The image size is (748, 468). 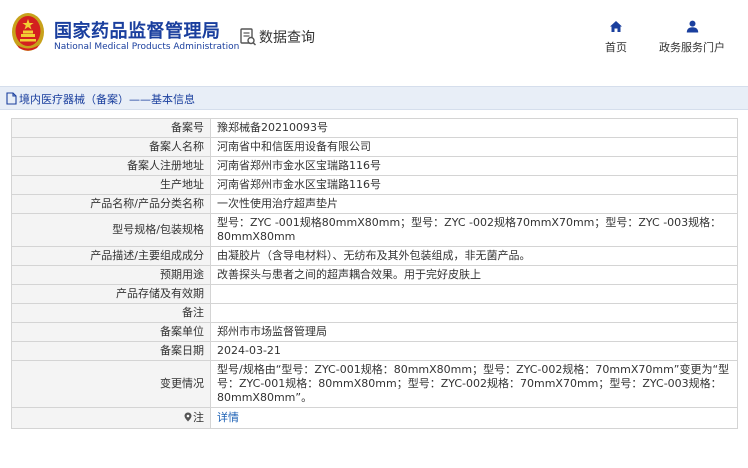 I want to click on table-row: 产品名称/产品分类名称 一次性使用治疗超声垫片, so click(x=374, y=204).